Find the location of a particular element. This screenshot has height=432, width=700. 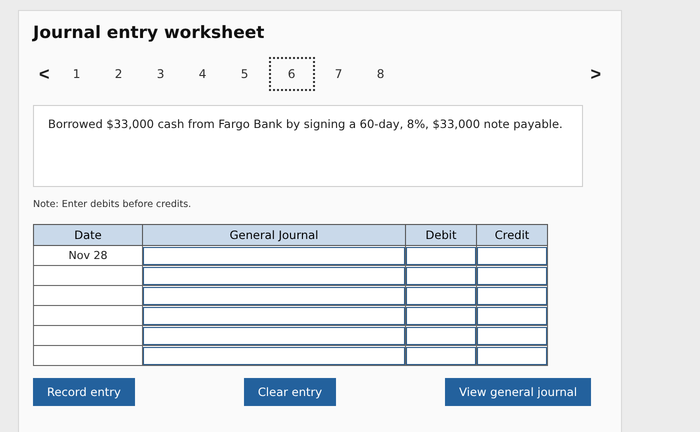

transaction-description: Borrowed $33,000 cash from Fargo Bank by signing a 60-day, 8%, $33,000 note payable. is located at coordinates (308, 146).